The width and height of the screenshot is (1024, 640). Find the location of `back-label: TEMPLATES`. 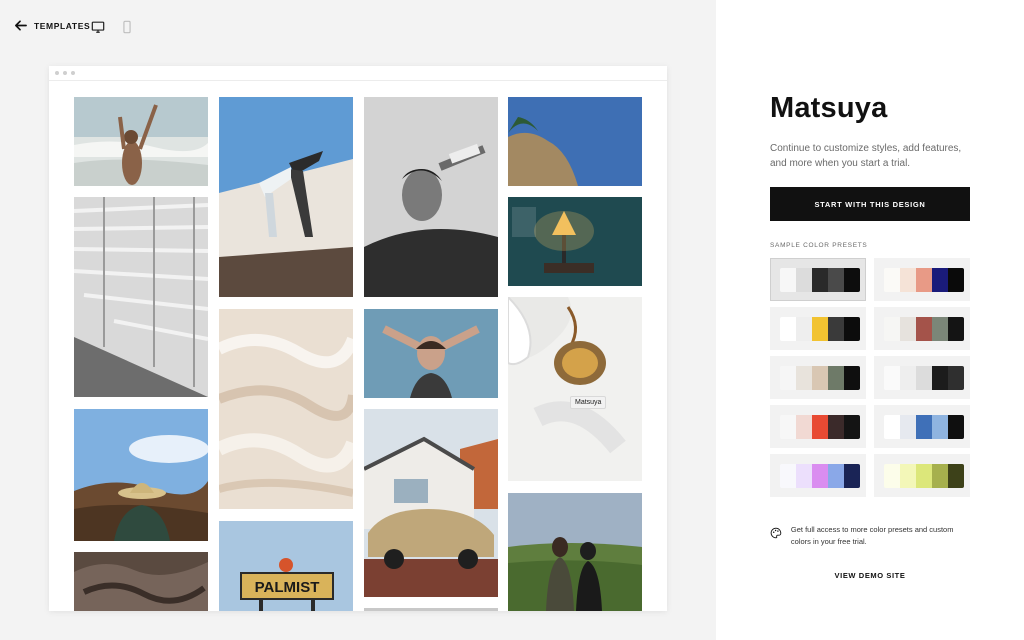

back-label: TEMPLATES is located at coordinates (62, 25).